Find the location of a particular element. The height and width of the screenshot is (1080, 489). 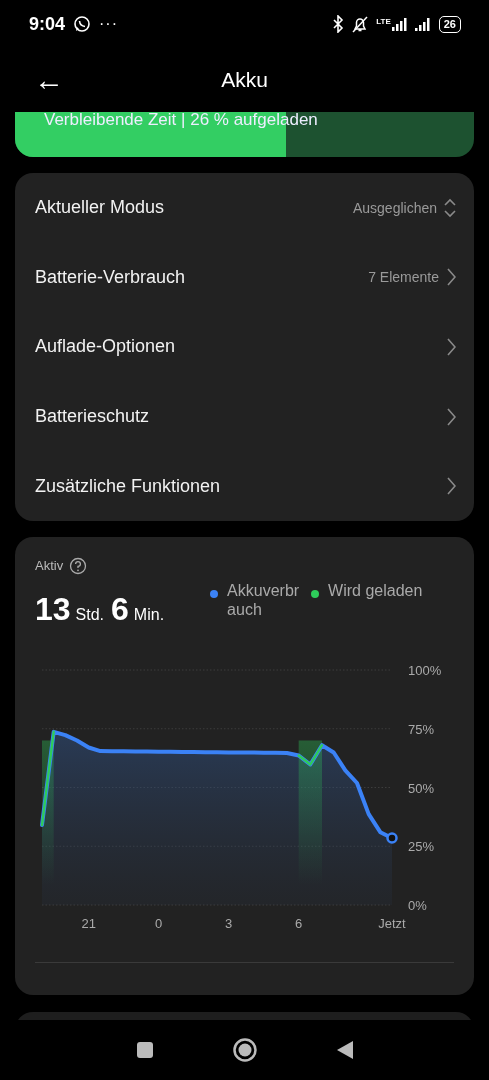

battery-indicator: 26 is located at coordinates (449, 24).